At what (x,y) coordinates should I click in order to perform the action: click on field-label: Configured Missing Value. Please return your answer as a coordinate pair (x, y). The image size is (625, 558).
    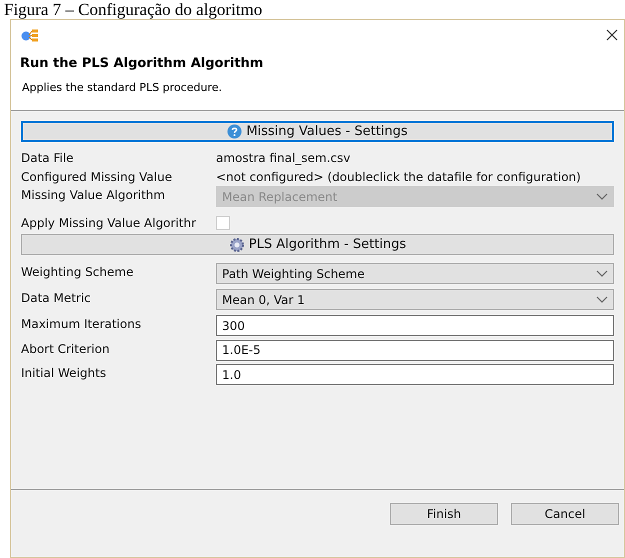
    Looking at the image, I should click on (97, 177).